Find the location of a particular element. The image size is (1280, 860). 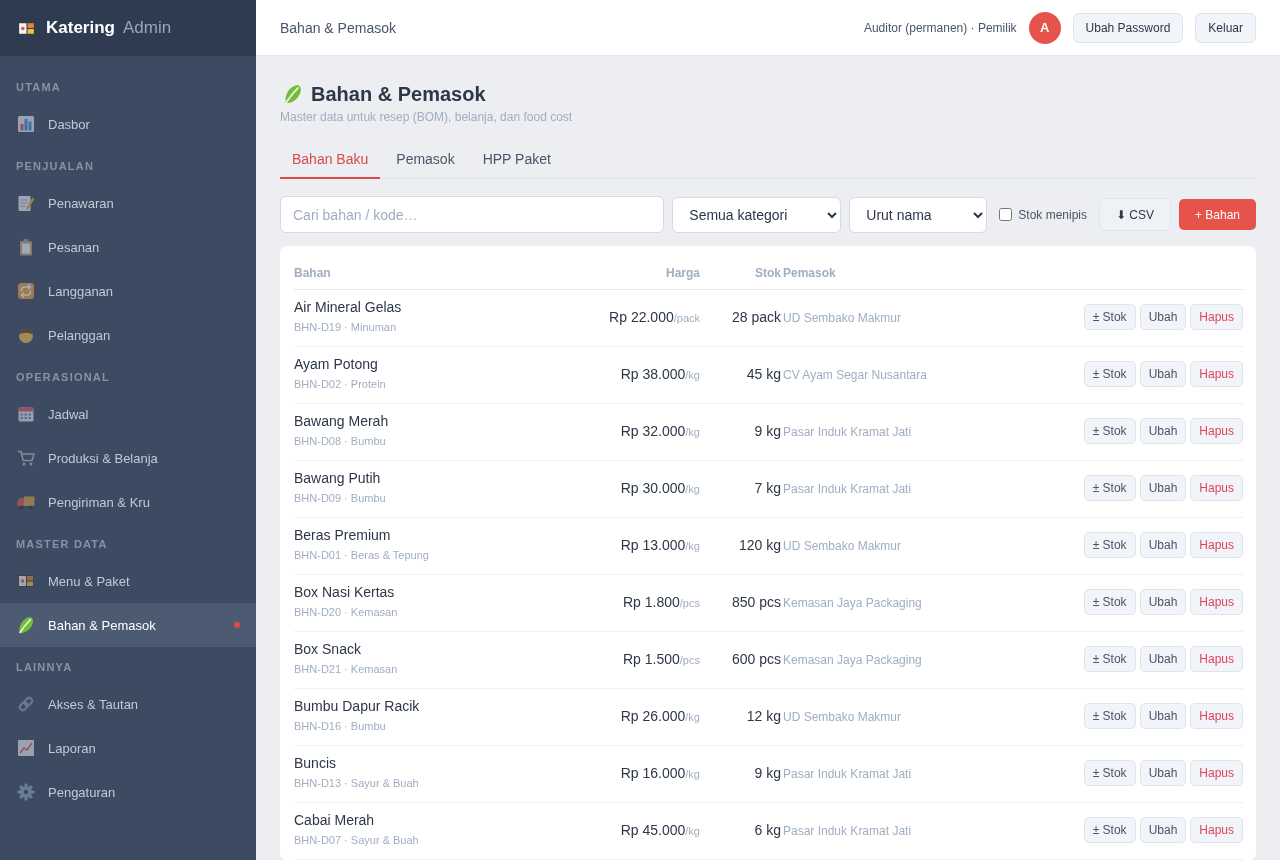

sidebar-item: Pelanggan is located at coordinates (128, 335).